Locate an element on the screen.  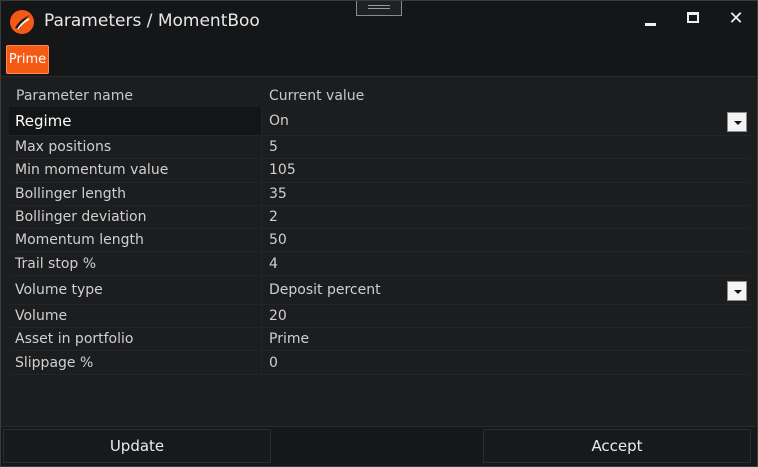
footer-bar: Update Accept is located at coordinates (379, 446).